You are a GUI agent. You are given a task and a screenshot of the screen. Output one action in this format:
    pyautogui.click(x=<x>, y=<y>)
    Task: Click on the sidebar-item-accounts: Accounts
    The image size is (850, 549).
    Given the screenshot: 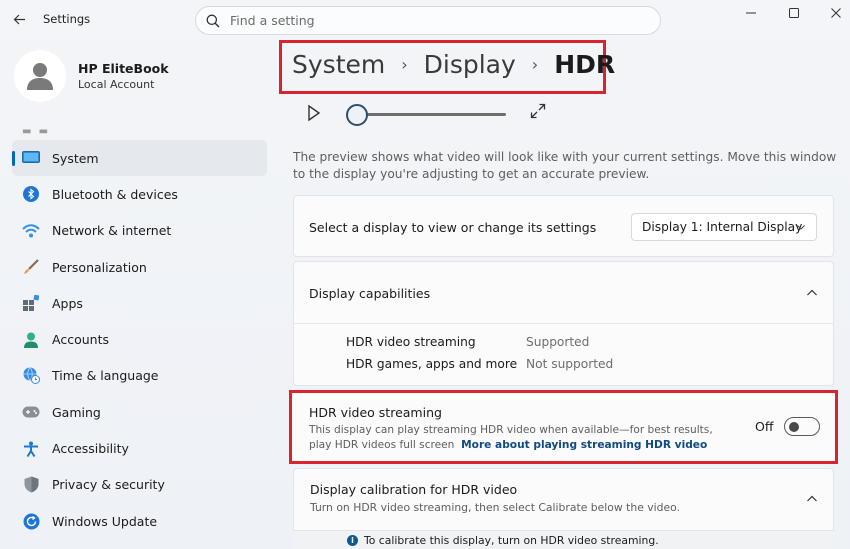 What is the action you would take?
    pyautogui.click(x=139, y=339)
    